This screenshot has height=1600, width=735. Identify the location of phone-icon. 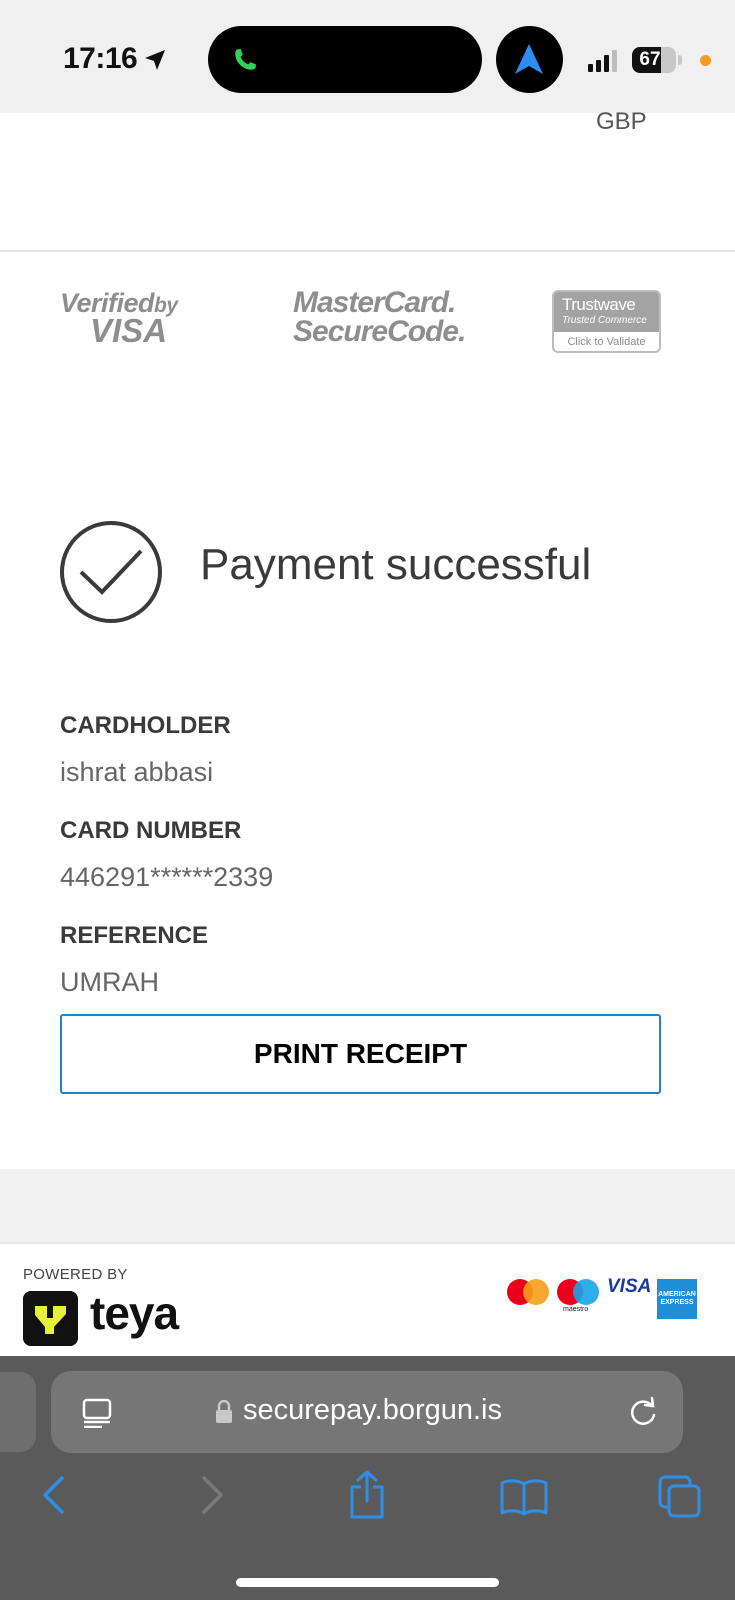
(245, 59).